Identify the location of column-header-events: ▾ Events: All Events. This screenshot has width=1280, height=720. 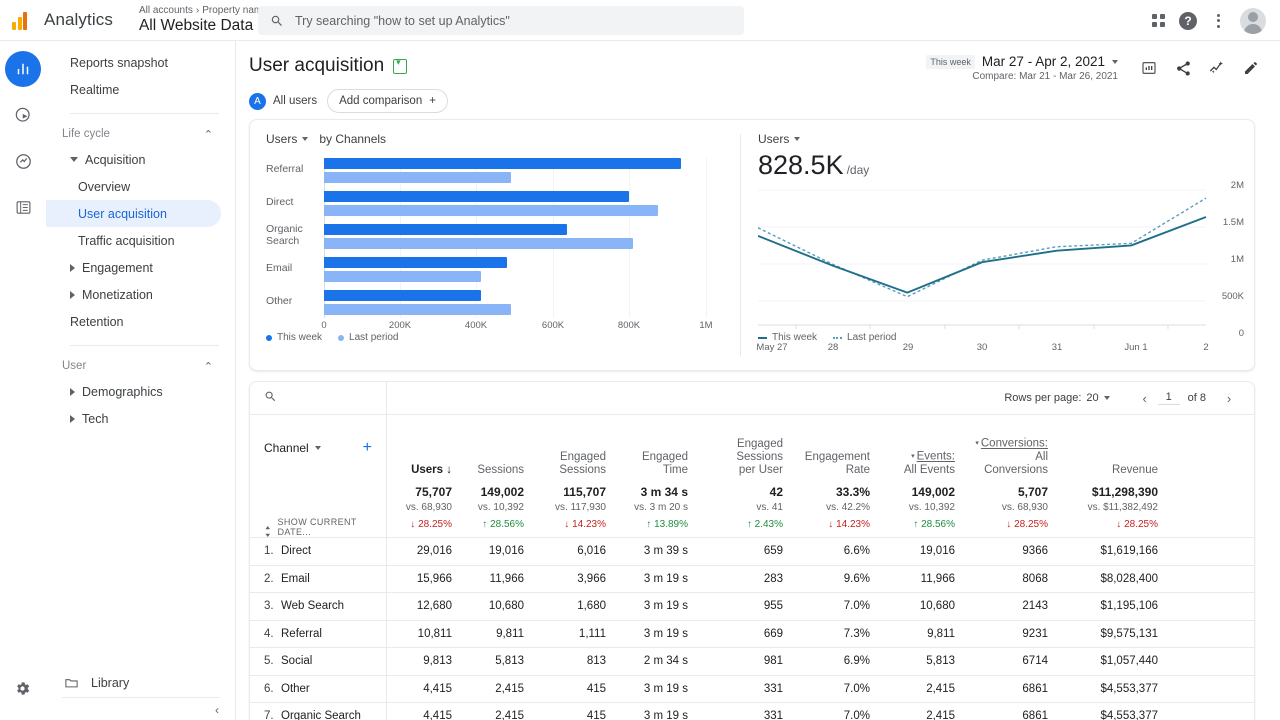
(926, 448).